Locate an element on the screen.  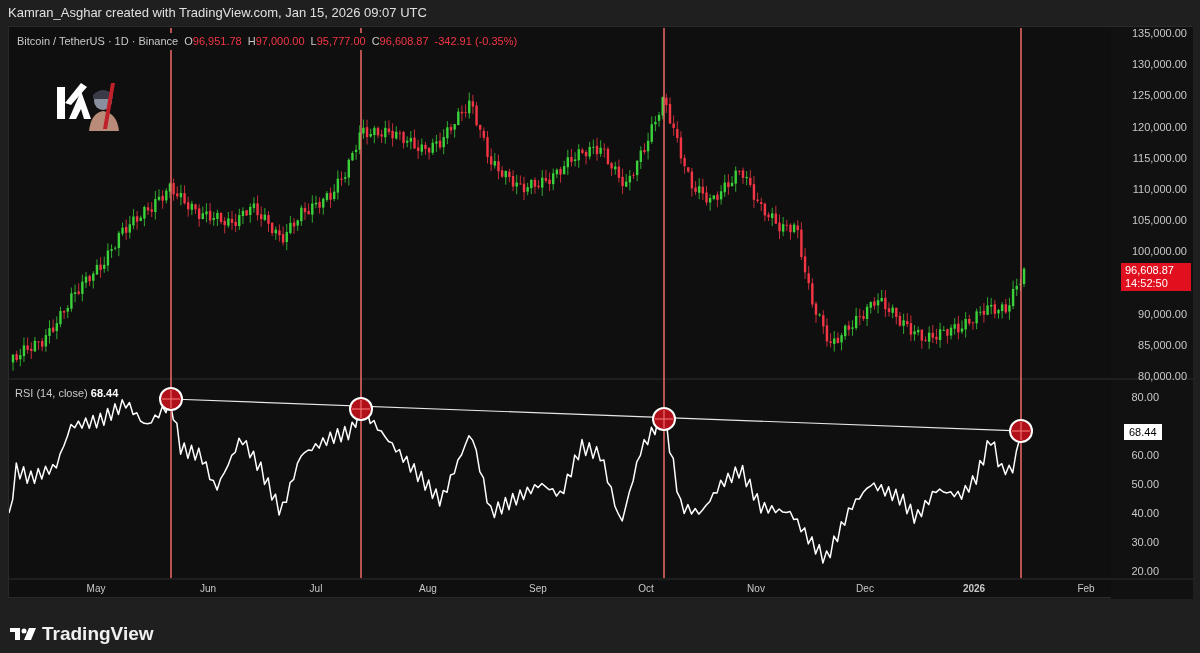
rsi-axis-label: 30.00 is located at coordinates (1145, 542).